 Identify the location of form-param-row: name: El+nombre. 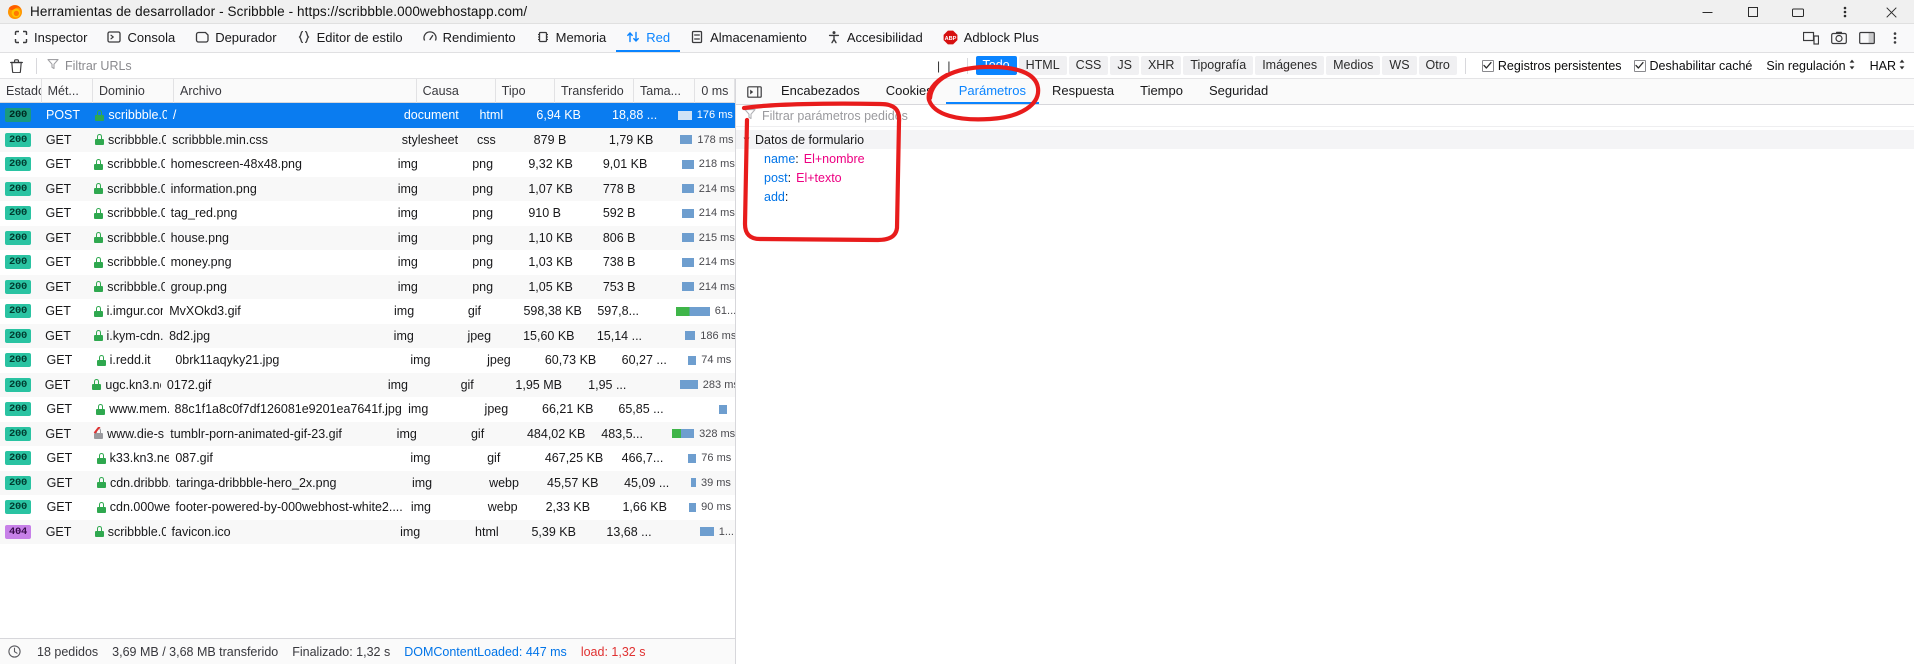
(1325, 158).